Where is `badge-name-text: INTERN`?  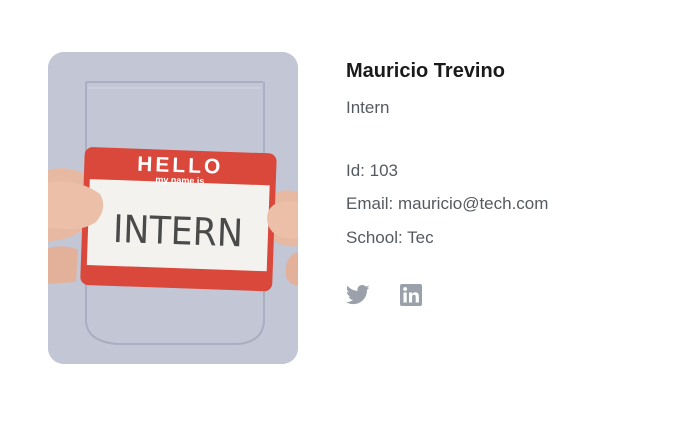 badge-name-text: INTERN is located at coordinates (177, 231).